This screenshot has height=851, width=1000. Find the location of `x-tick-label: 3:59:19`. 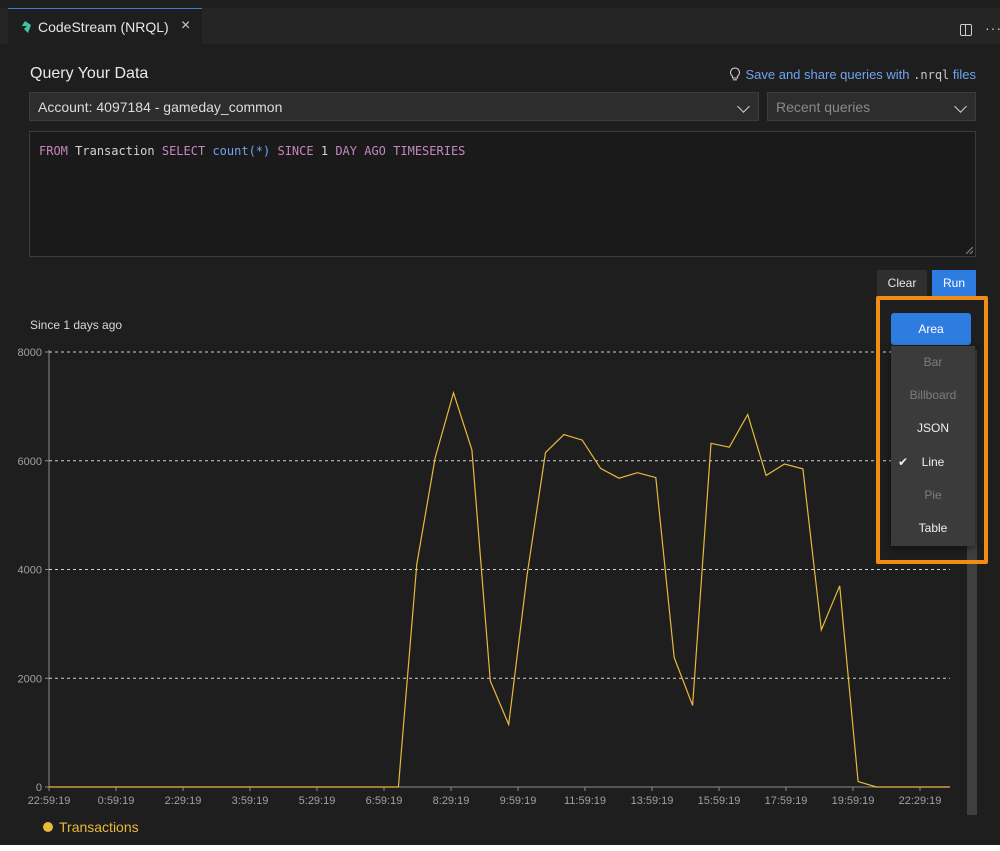

x-tick-label: 3:59:19 is located at coordinates (250, 801).